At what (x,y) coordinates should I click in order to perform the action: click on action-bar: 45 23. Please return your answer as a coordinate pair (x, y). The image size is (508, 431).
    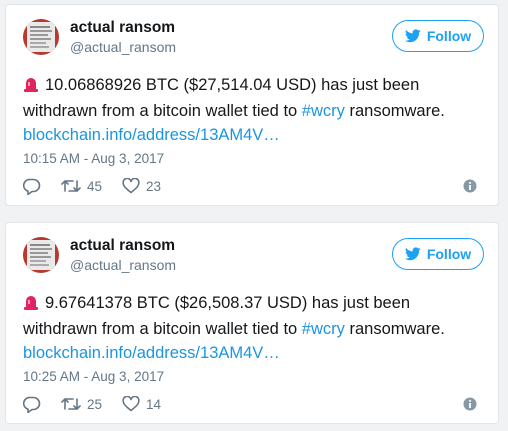
    Looking at the image, I should click on (102, 186).